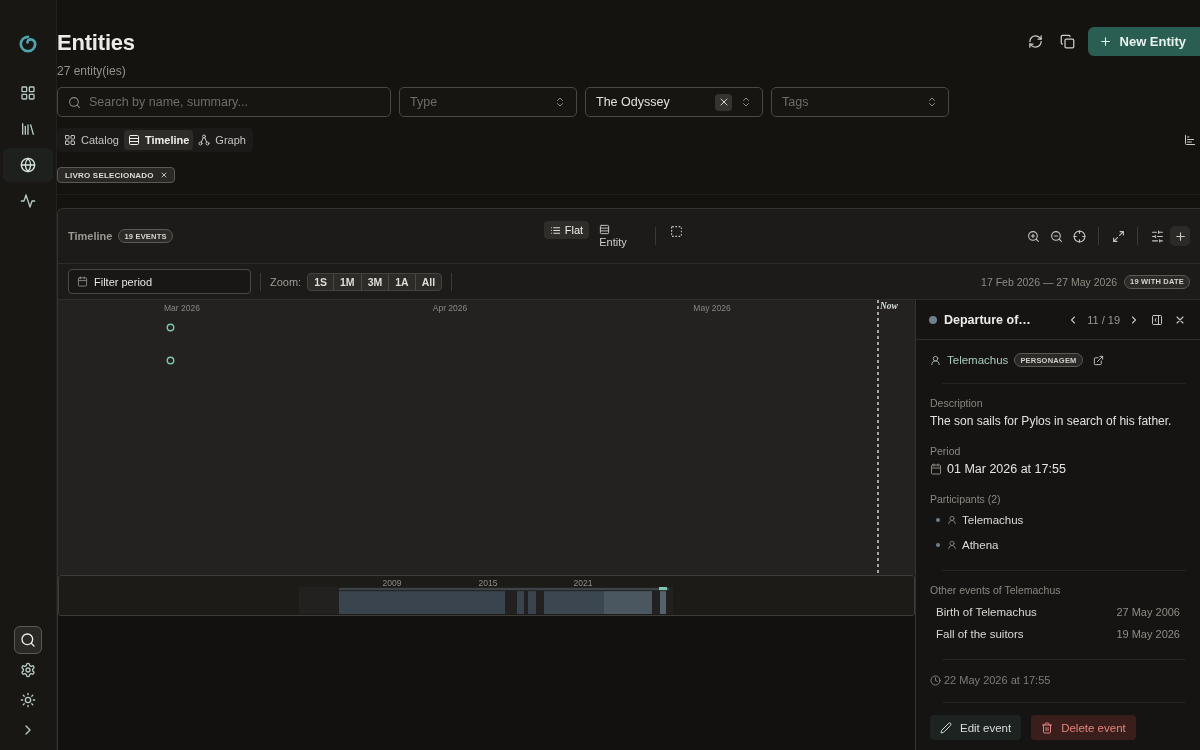  I want to click on view-tab: Timeline, so click(158, 140).